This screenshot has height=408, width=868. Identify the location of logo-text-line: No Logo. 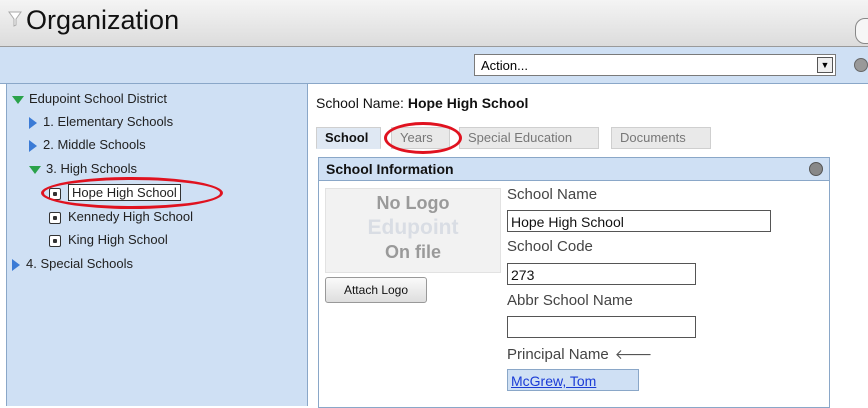
(413, 203).